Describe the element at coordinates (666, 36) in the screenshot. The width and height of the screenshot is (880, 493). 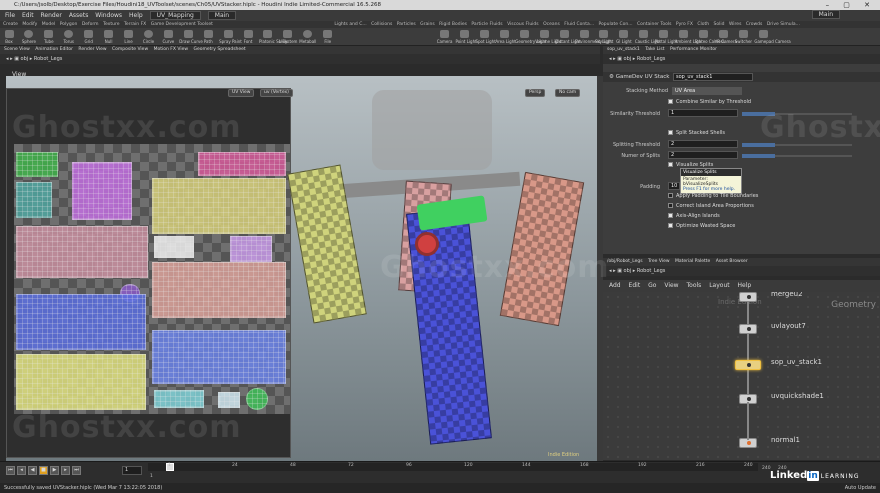
I see `tool-portal-light: Portal Light` at that location.